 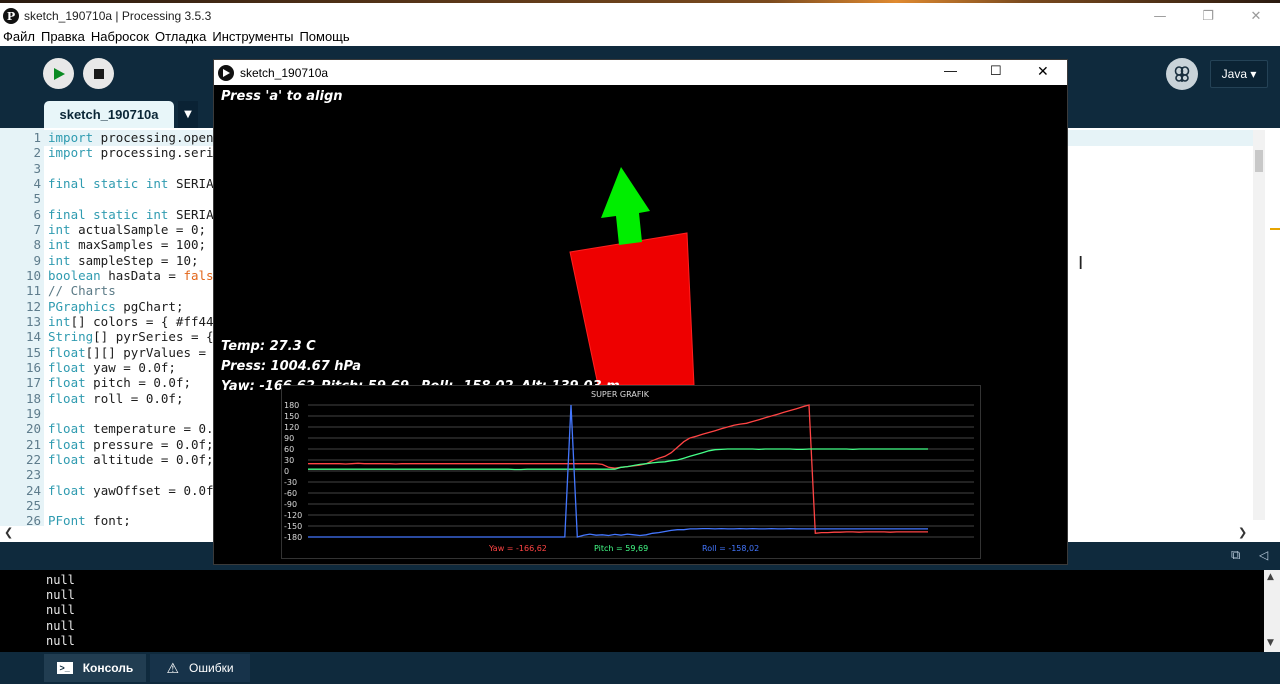 What do you see at coordinates (1275, 229) in the screenshot?
I see `error-marker` at bounding box center [1275, 229].